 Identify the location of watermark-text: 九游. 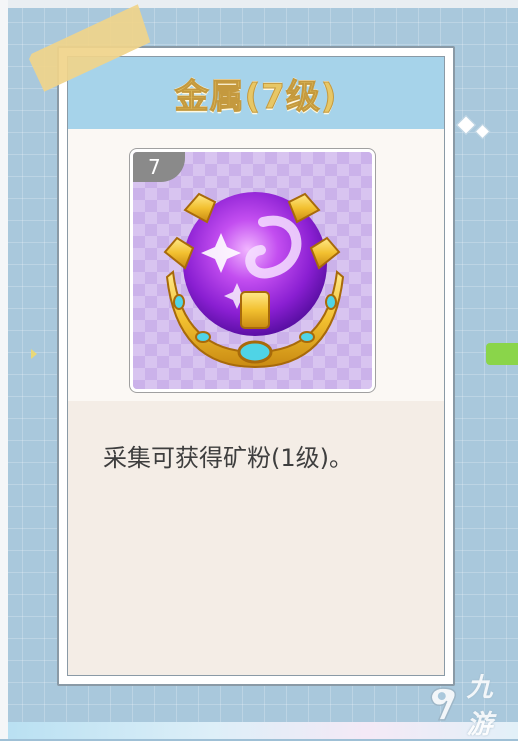
(479, 706).